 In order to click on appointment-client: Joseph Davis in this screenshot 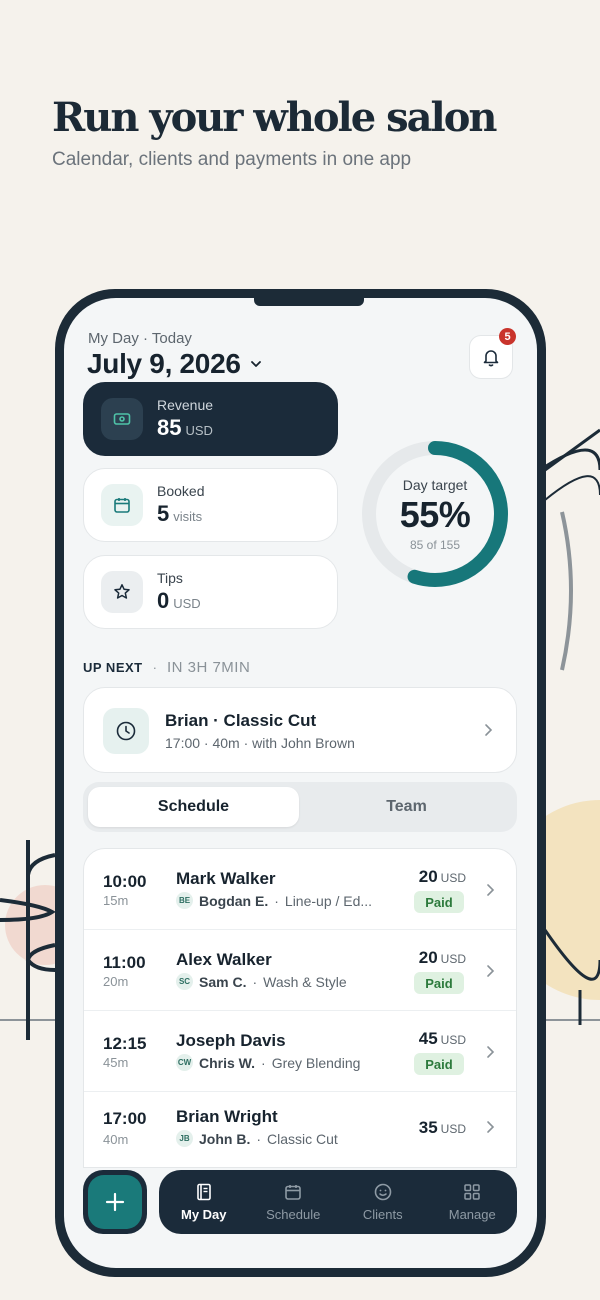, I will do `click(231, 1040)`.